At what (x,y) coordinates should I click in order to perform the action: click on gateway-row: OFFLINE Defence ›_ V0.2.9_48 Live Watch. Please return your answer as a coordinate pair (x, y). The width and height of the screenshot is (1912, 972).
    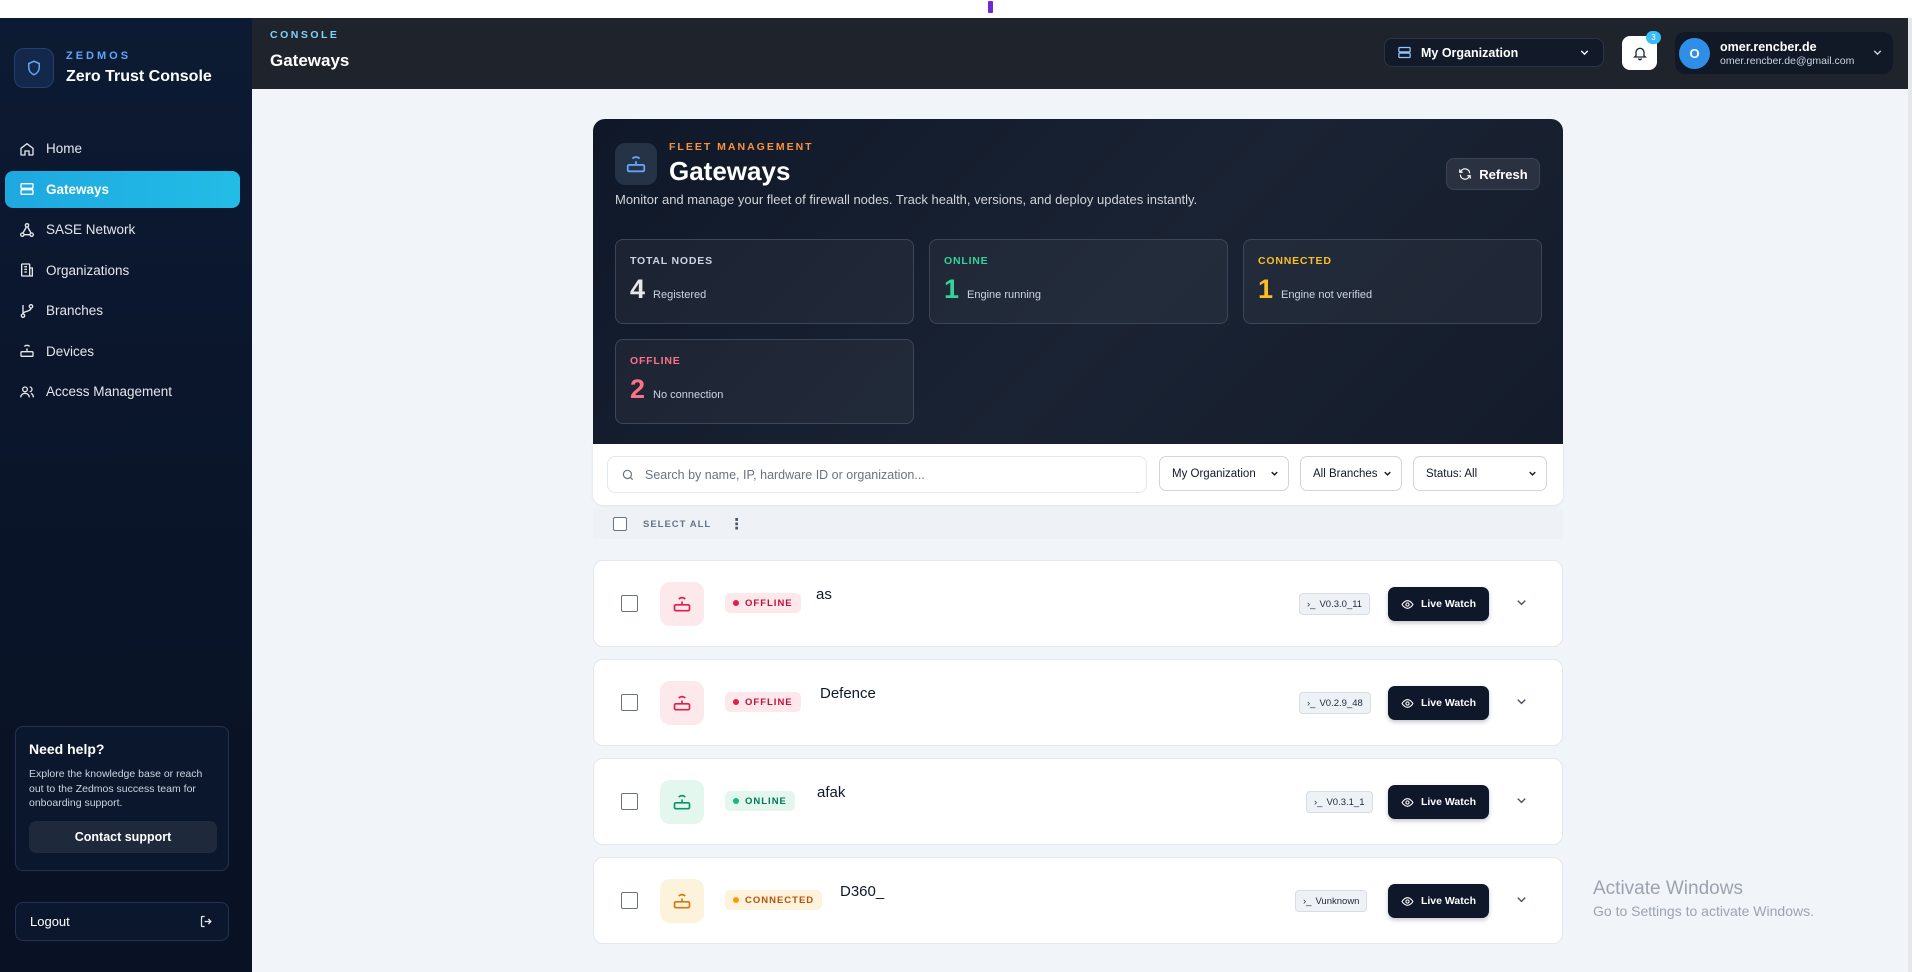
    Looking at the image, I should click on (1078, 702).